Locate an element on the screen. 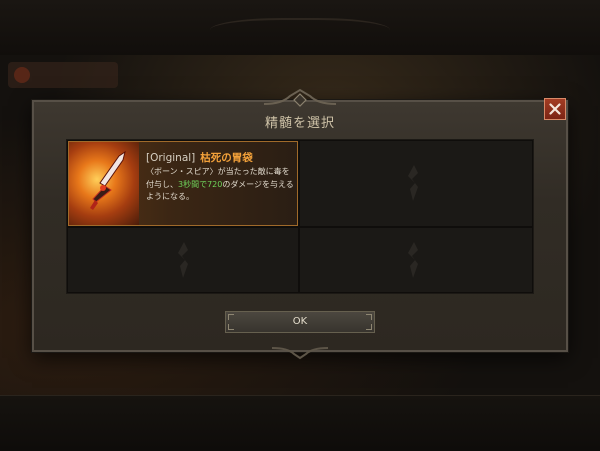 The image size is (600, 451). item-image is located at coordinates (104, 183).